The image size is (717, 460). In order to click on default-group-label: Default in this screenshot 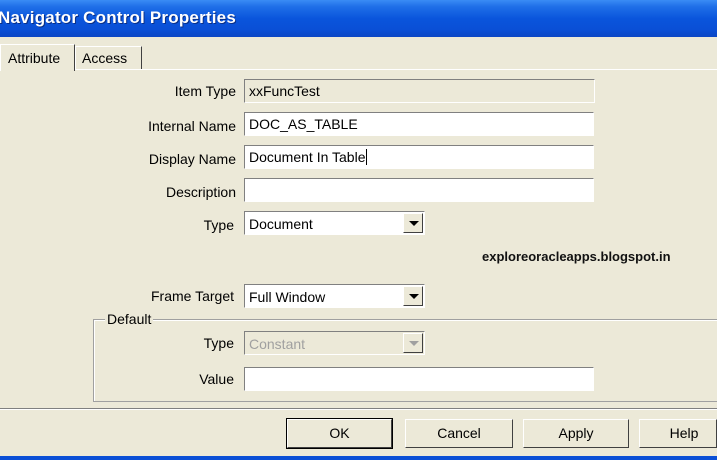, I will do `click(129, 319)`.